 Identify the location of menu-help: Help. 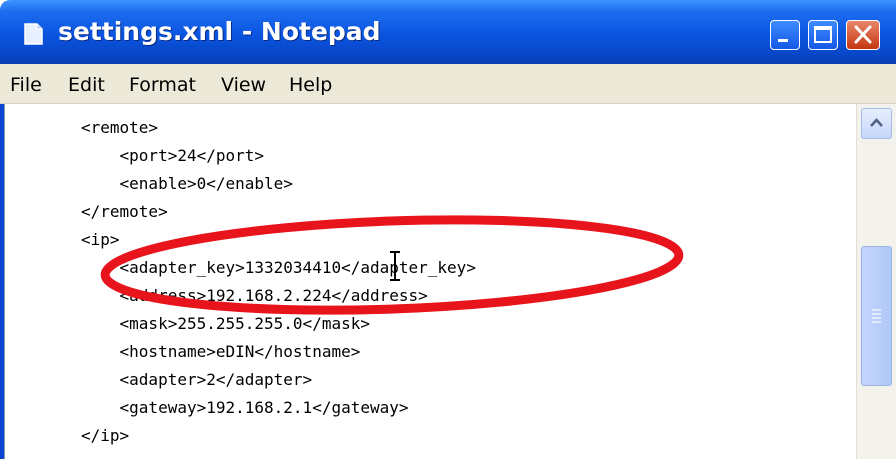
(310, 85).